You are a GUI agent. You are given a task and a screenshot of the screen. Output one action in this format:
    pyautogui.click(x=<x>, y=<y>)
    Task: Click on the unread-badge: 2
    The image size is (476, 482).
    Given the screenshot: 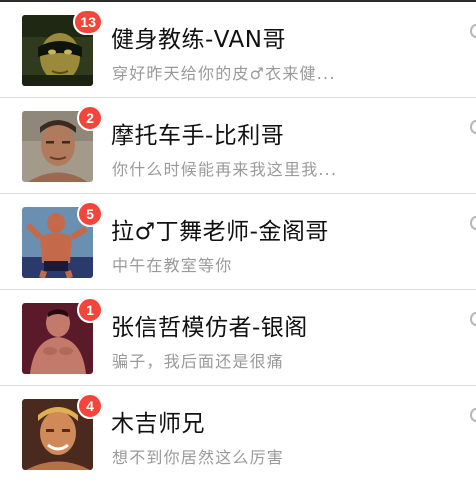 What is the action you would take?
    pyautogui.click(x=90, y=118)
    